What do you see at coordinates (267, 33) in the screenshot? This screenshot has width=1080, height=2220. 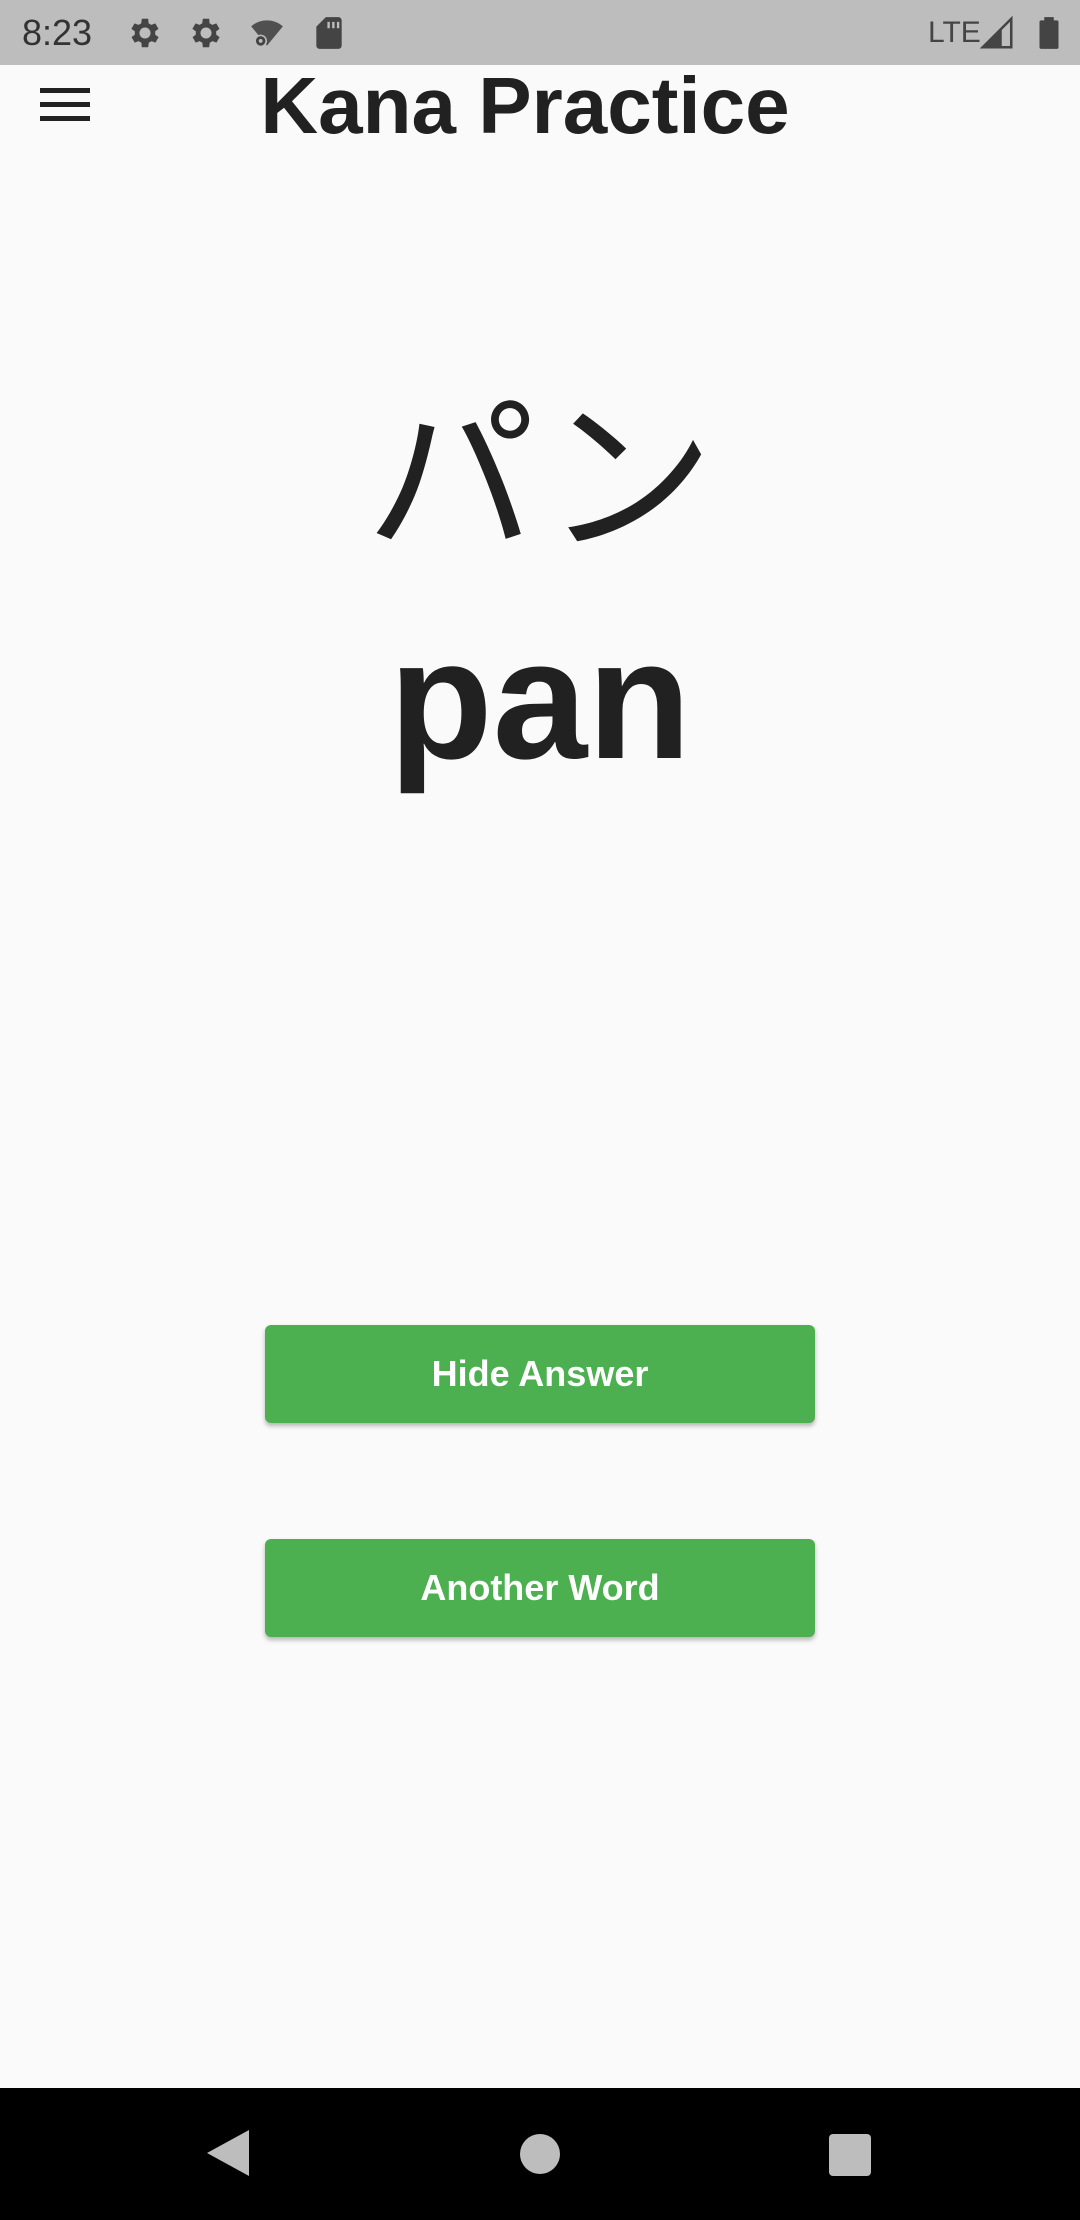 I see `wifi-settings-icon` at bounding box center [267, 33].